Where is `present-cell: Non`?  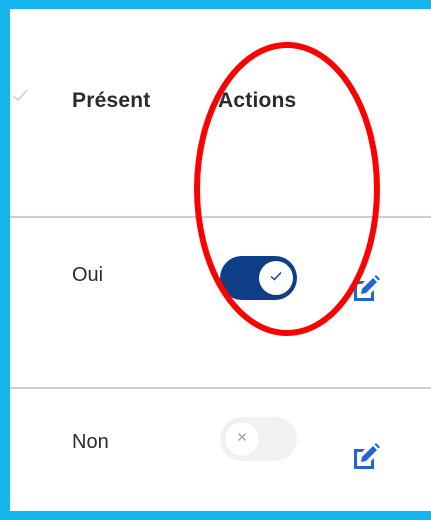
present-cell: Non is located at coordinates (90, 442).